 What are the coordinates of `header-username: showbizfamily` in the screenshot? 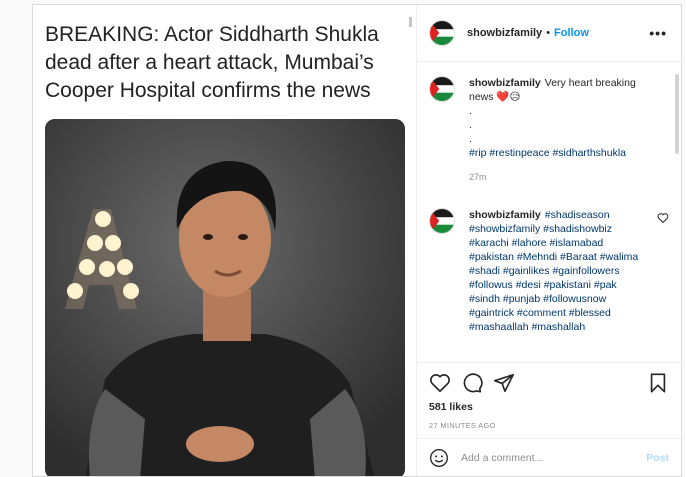 It's located at (504, 33).